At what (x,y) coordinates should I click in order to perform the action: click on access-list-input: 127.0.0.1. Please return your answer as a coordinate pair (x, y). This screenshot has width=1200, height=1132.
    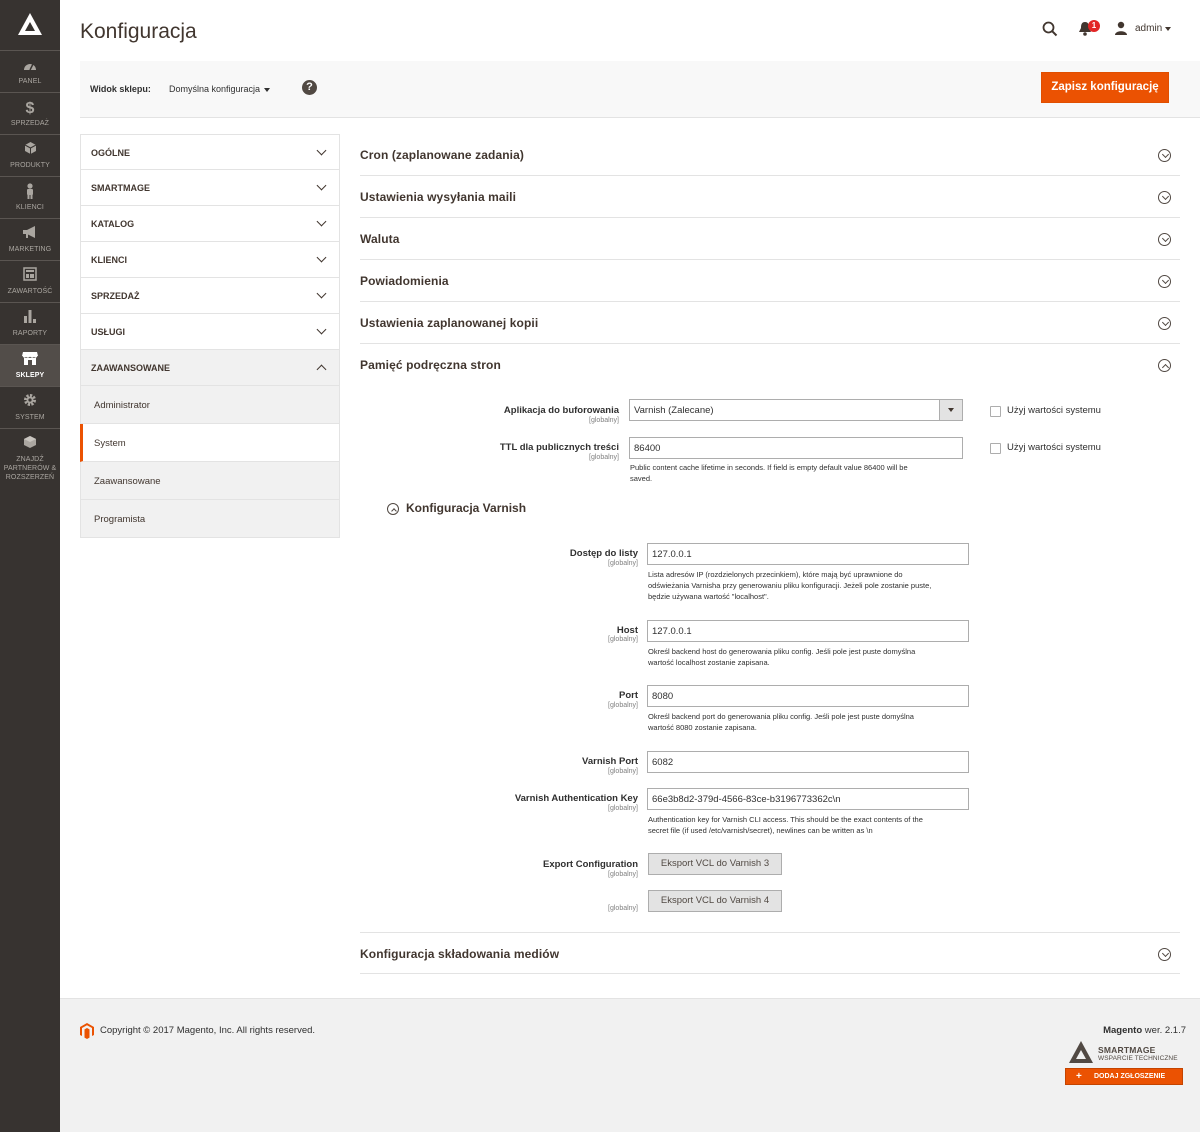
    Looking at the image, I should click on (808, 554).